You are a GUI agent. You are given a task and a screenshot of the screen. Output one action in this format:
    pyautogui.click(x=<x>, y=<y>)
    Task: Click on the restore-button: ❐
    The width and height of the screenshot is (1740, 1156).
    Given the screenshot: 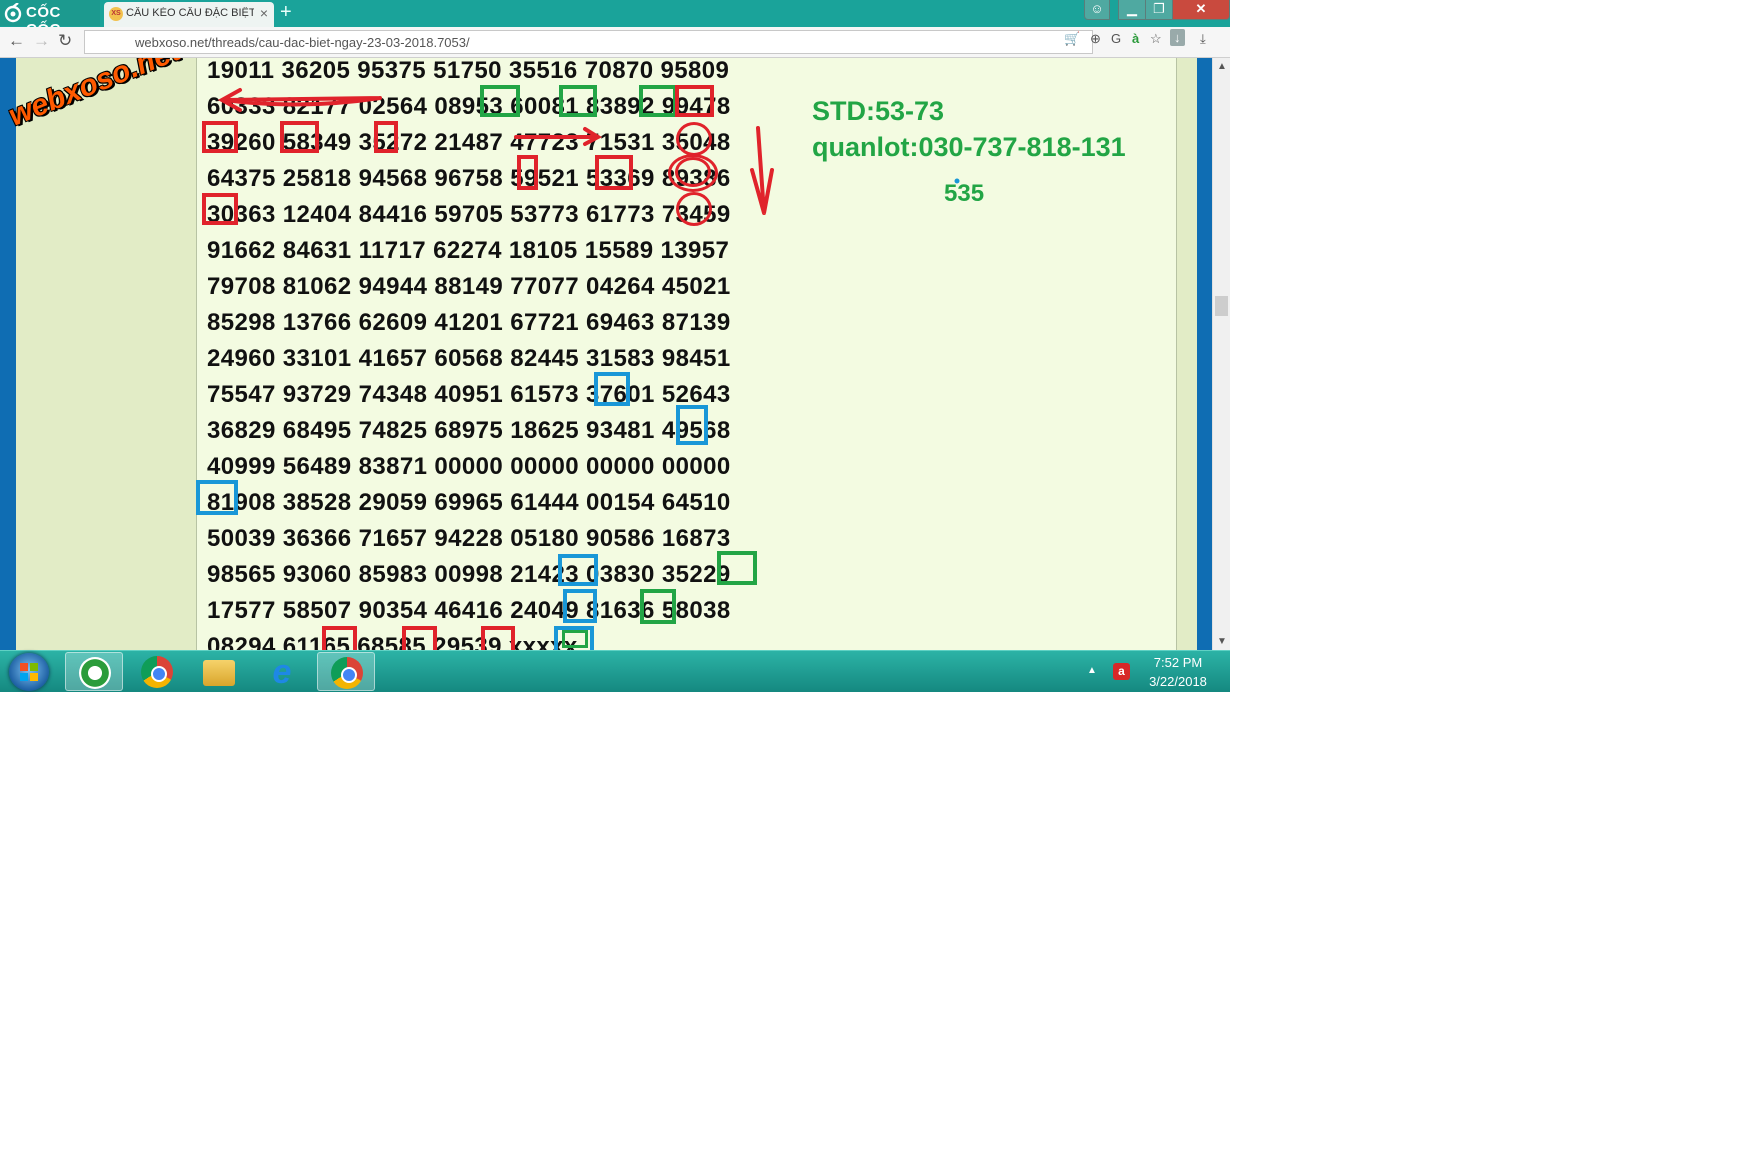 What is the action you would take?
    pyautogui.click(x=1159, y=10)
    